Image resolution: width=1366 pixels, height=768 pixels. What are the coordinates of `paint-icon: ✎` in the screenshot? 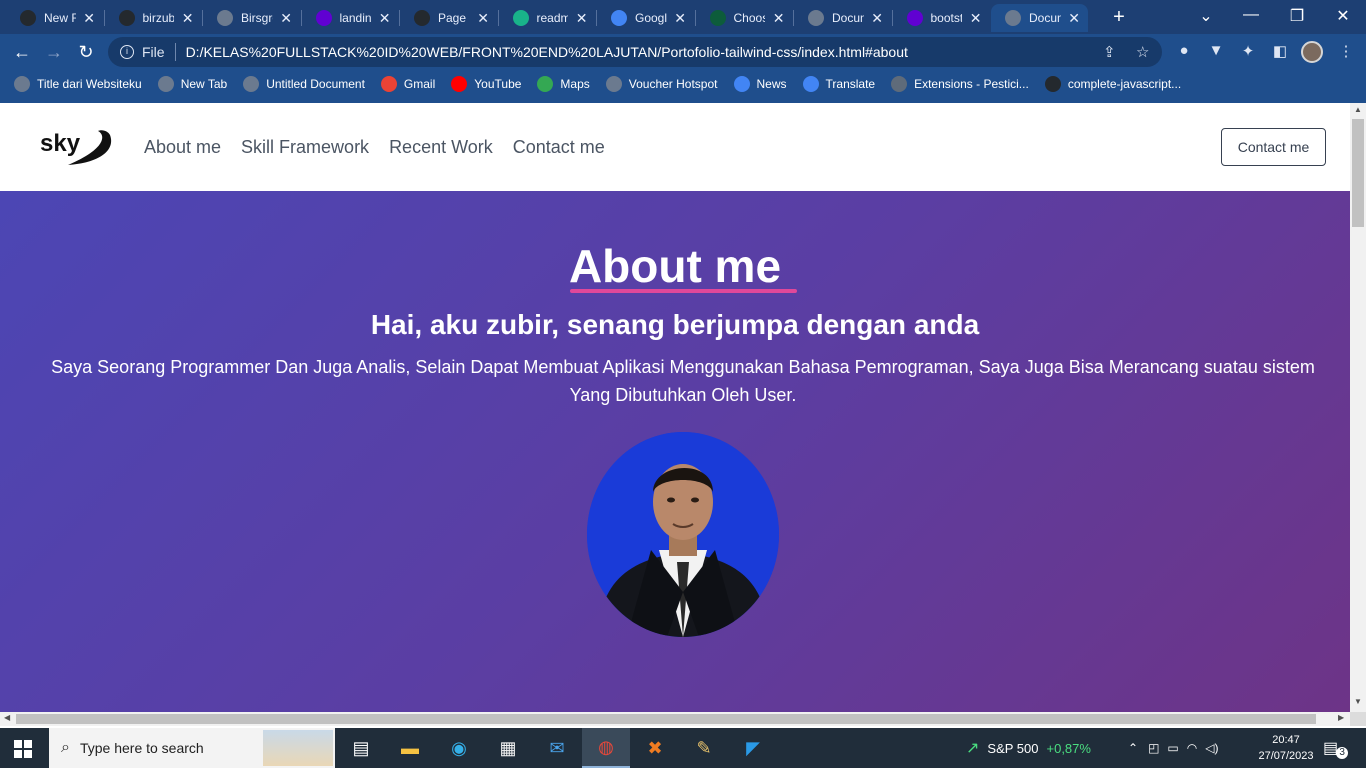 It's located at (704, 748).